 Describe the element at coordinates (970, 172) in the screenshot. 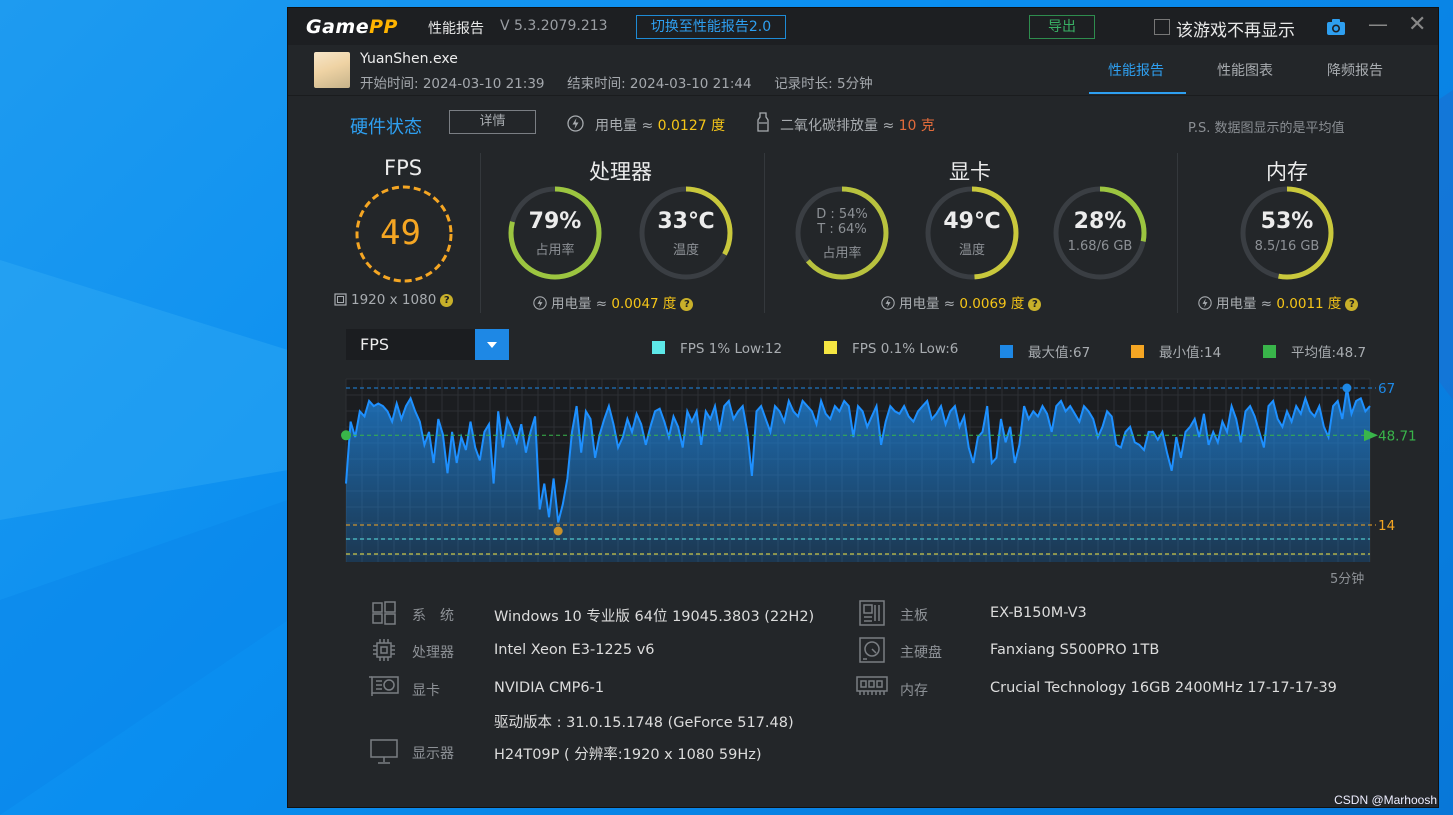

I see `gpu-title: 显卡` at that location.